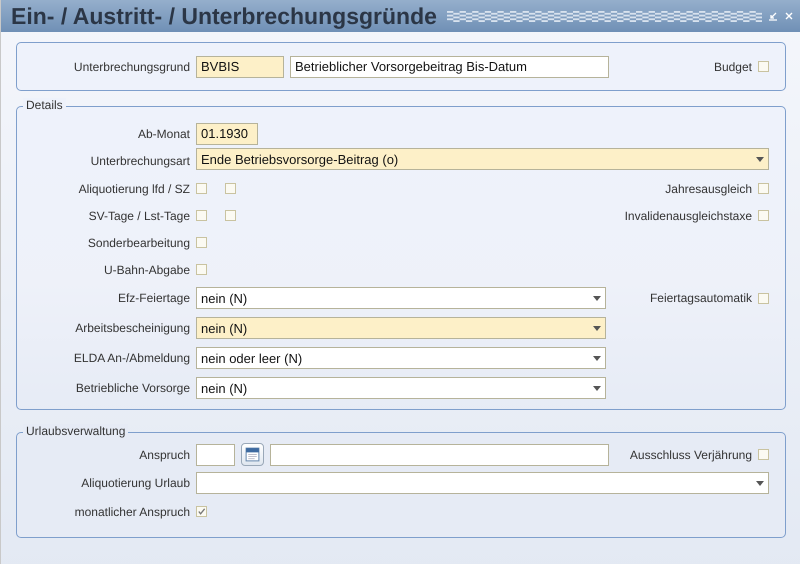 Image resolution: width=800 pixels, height=564 pixels. What do you see at coordinates (146, 269) in the screenshot?
I see `field-label: U-Bahn-Abgabe` at bounding box center [146, 269].